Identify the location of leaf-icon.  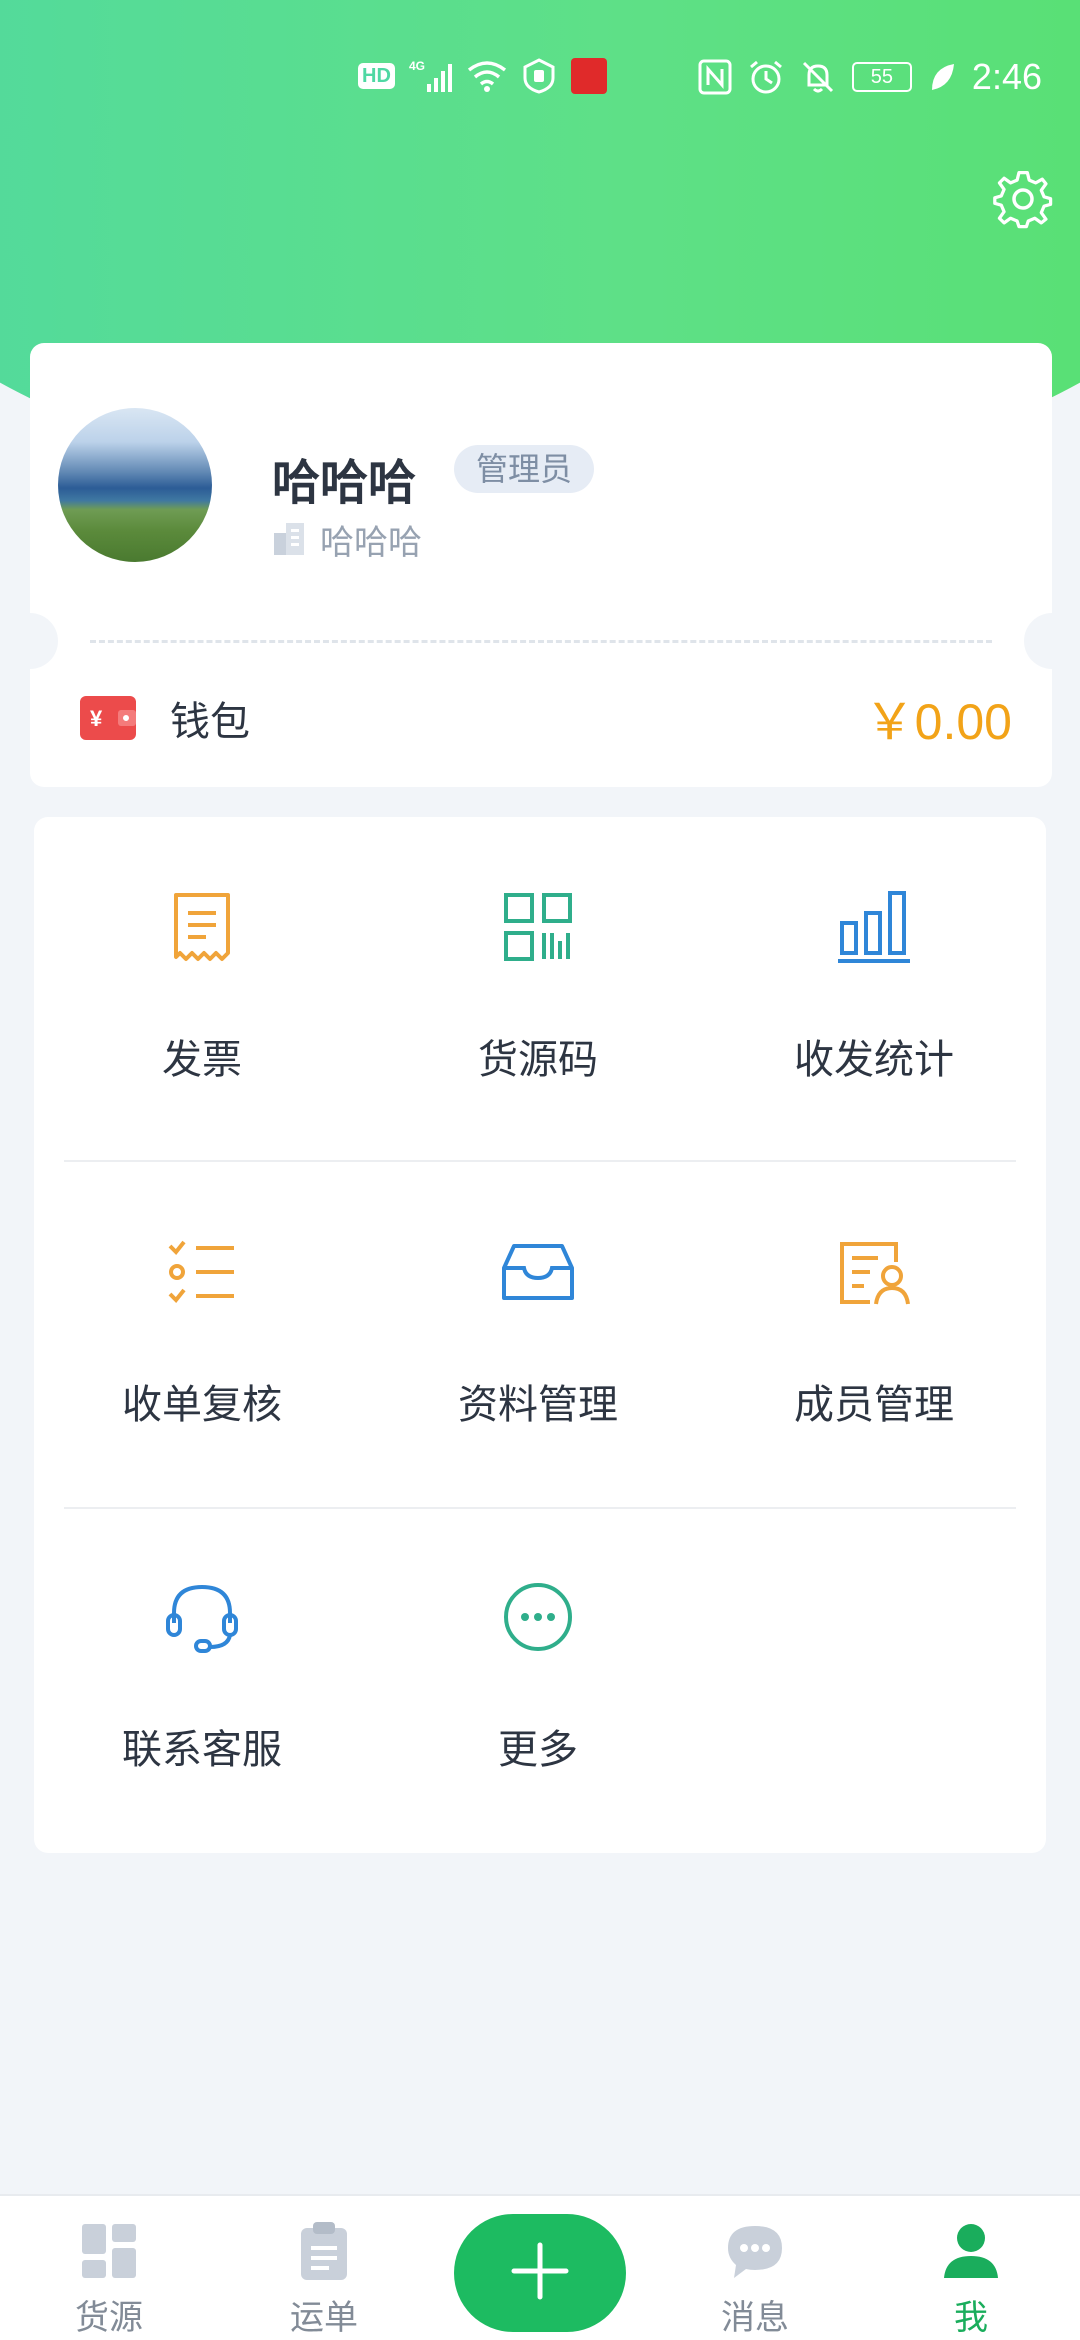
(942, 77).